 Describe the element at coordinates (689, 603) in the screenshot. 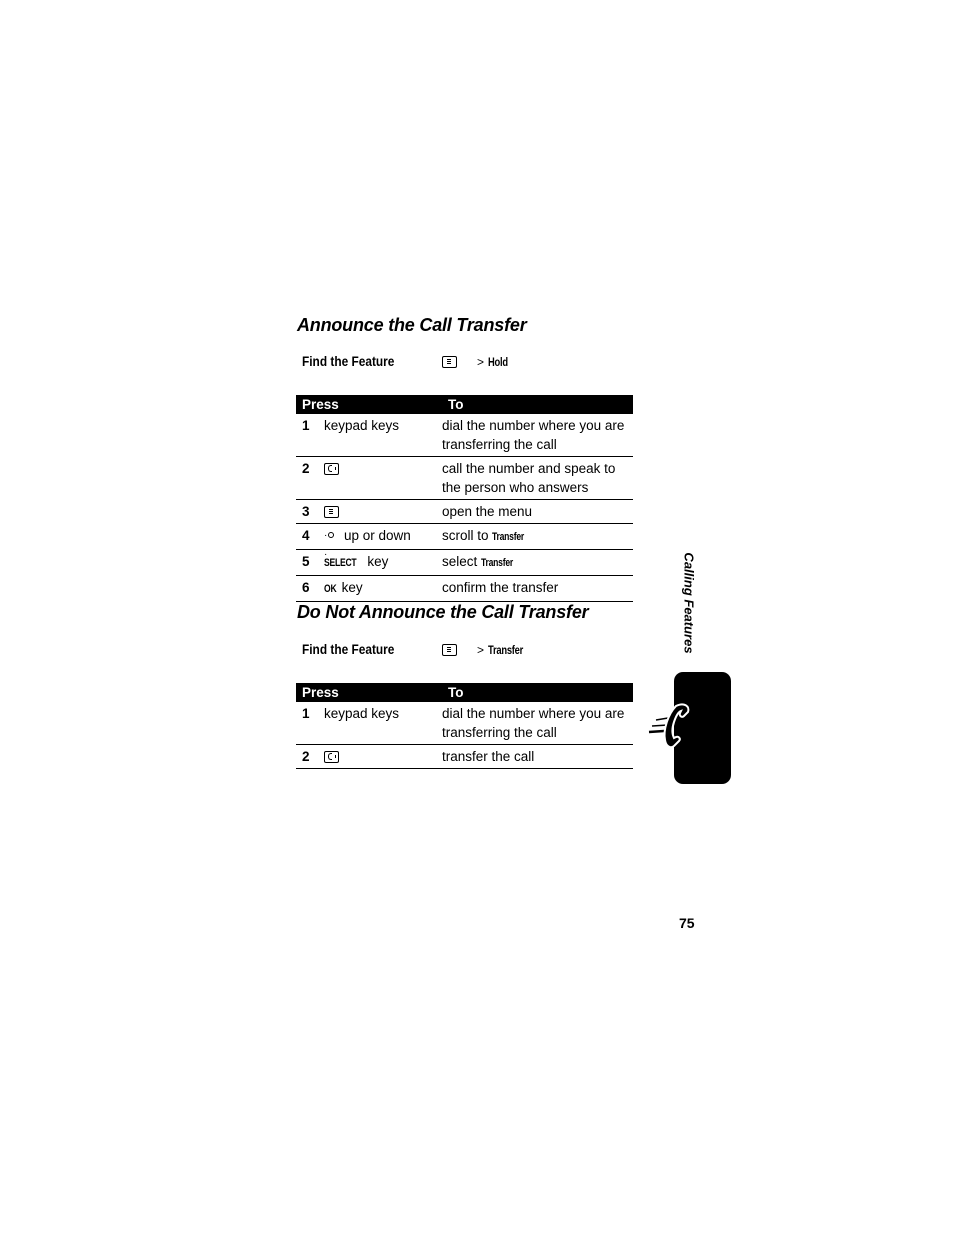

I see `chapter-side-label: Calling Features` at that location.